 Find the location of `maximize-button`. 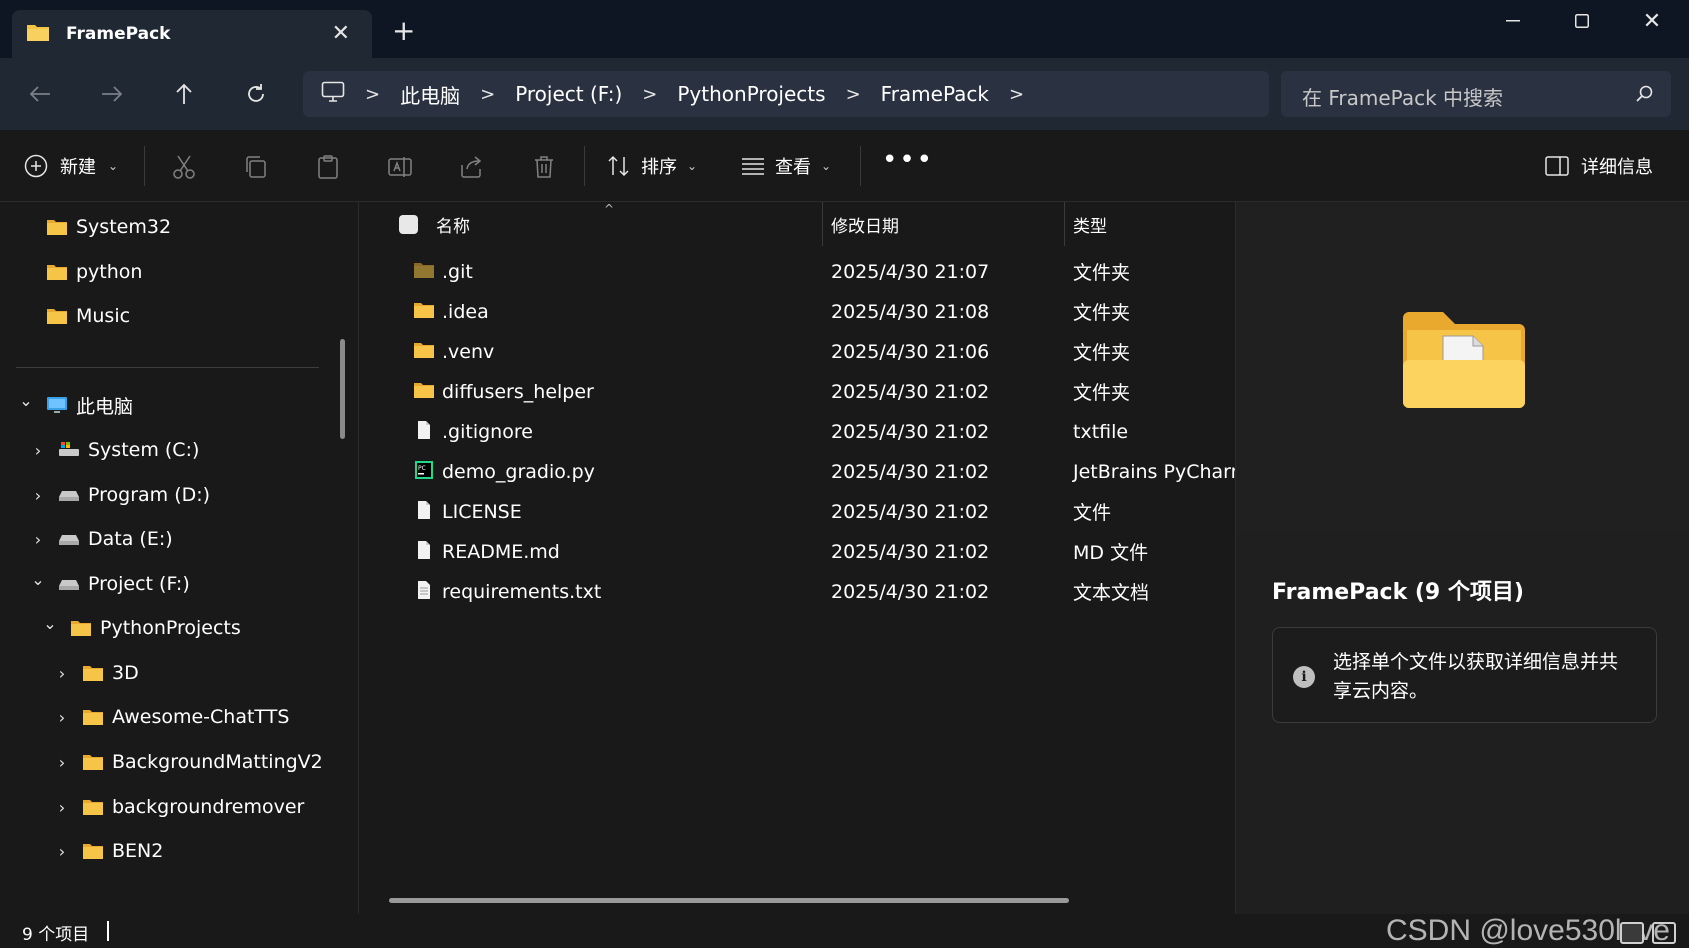

maximize-button is located at coordinates (1582, 21).